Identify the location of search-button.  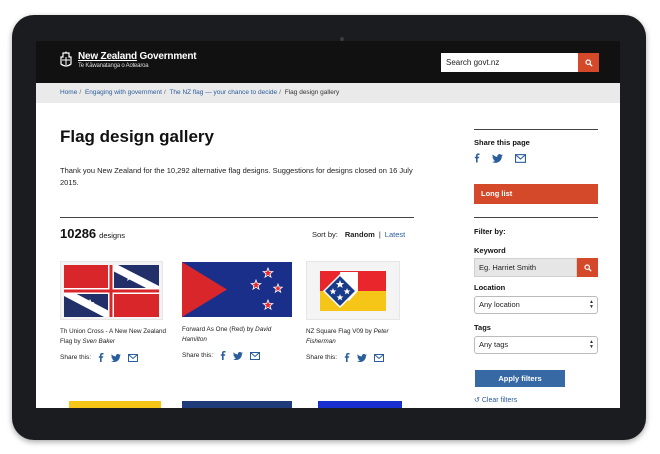
(588, 62).